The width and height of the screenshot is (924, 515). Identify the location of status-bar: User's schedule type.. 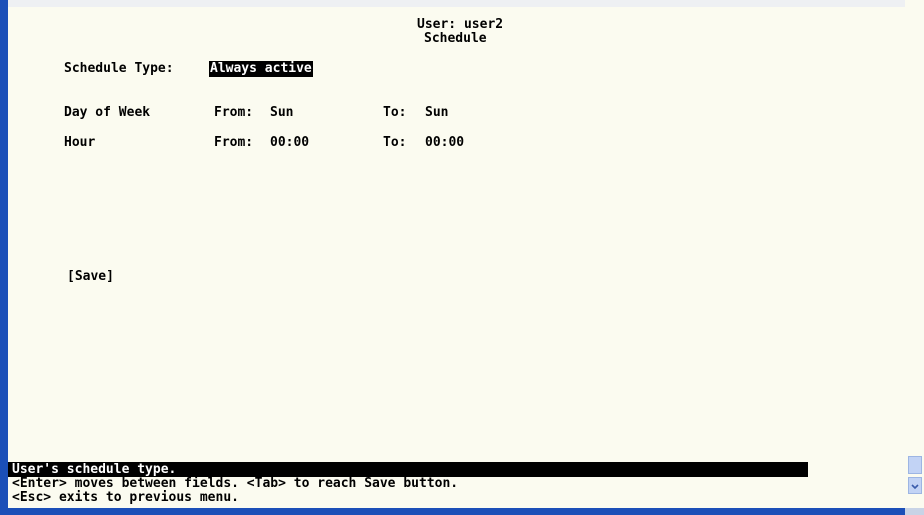
(408, 469).